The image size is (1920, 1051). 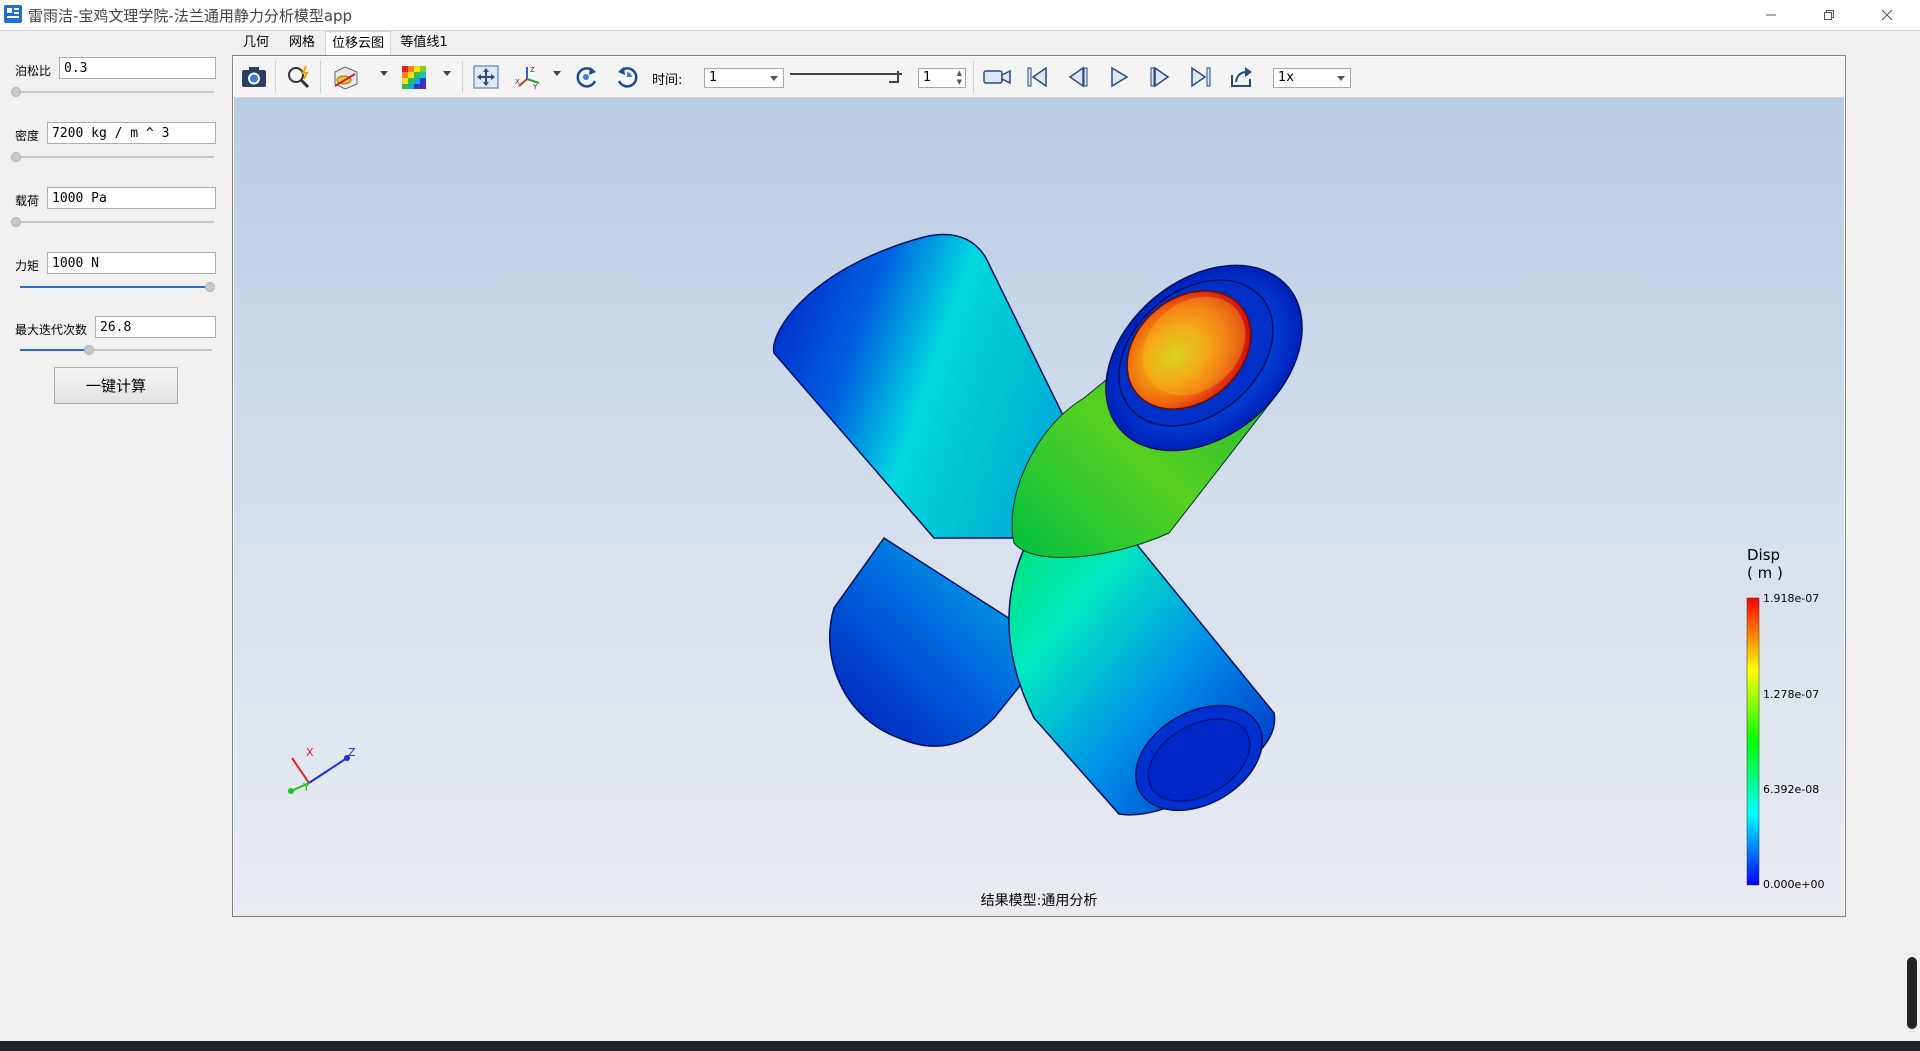 What do you see at coordinates (155, 327) in the screenshot?
I see `max-iter-input: 26.8` at bounding box center [155, 327].